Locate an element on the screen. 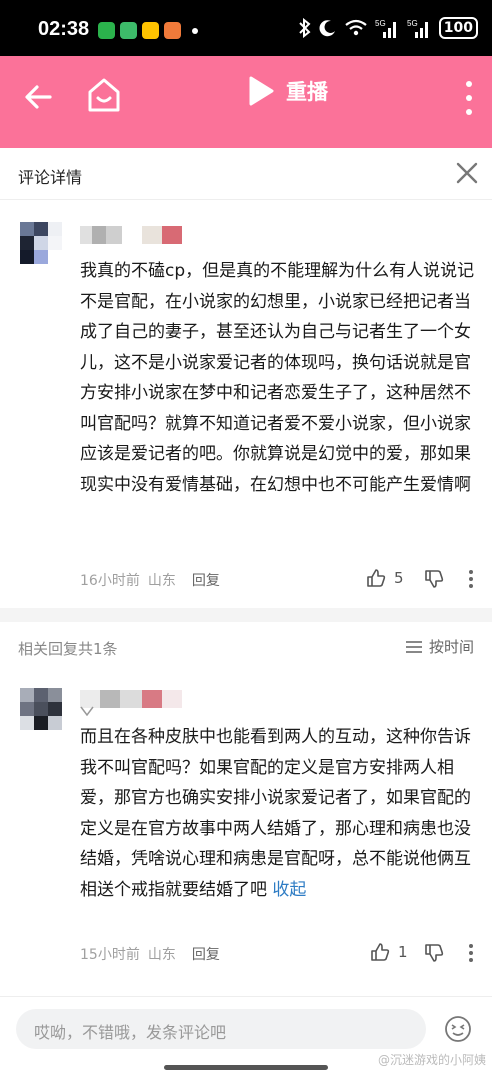  sort-label: 按时间 is located at coordinates (451, 647).